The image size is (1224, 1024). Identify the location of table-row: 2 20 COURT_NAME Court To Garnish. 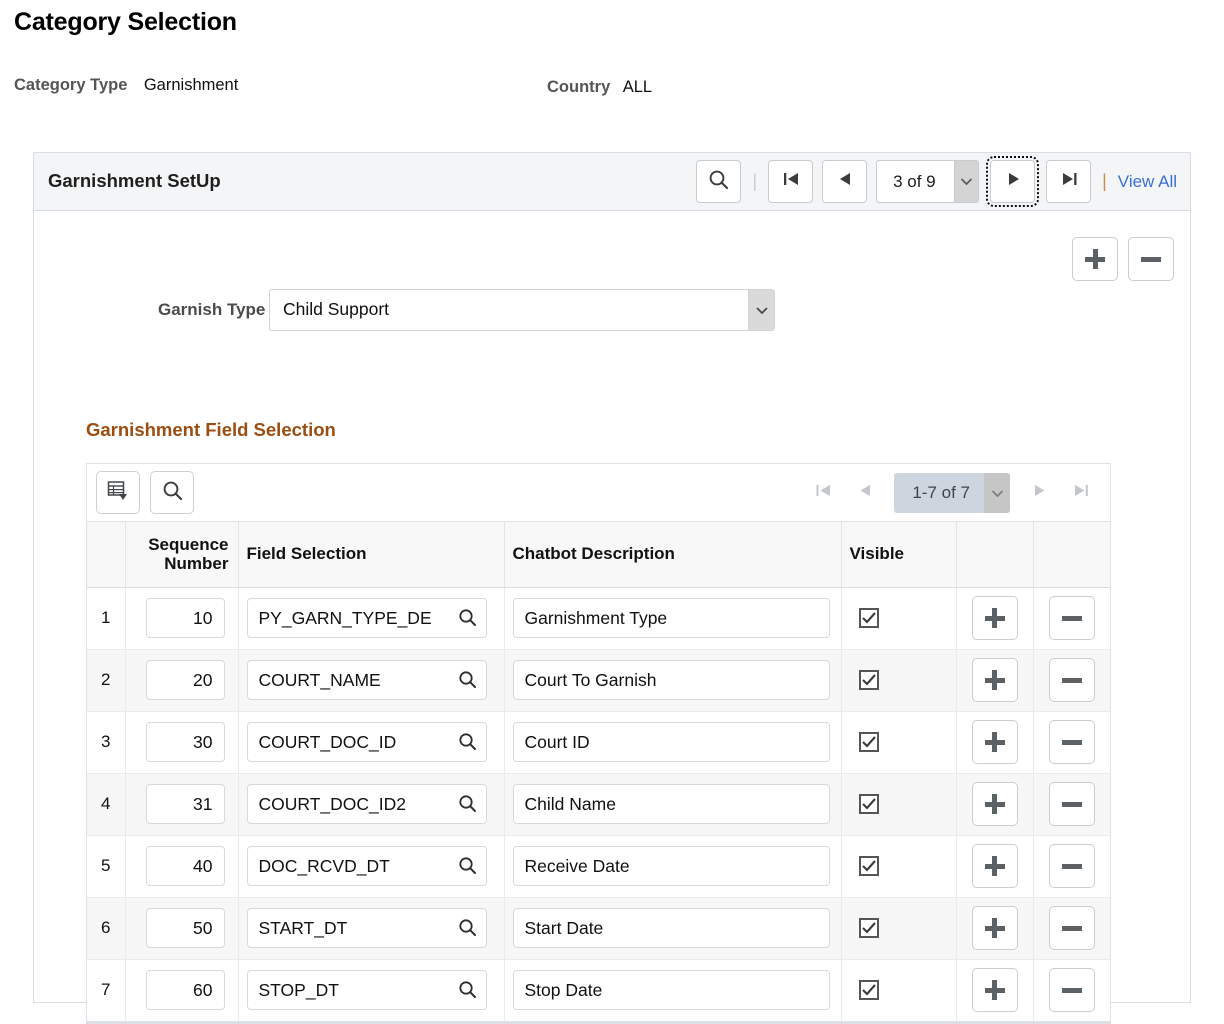
(598, 680).